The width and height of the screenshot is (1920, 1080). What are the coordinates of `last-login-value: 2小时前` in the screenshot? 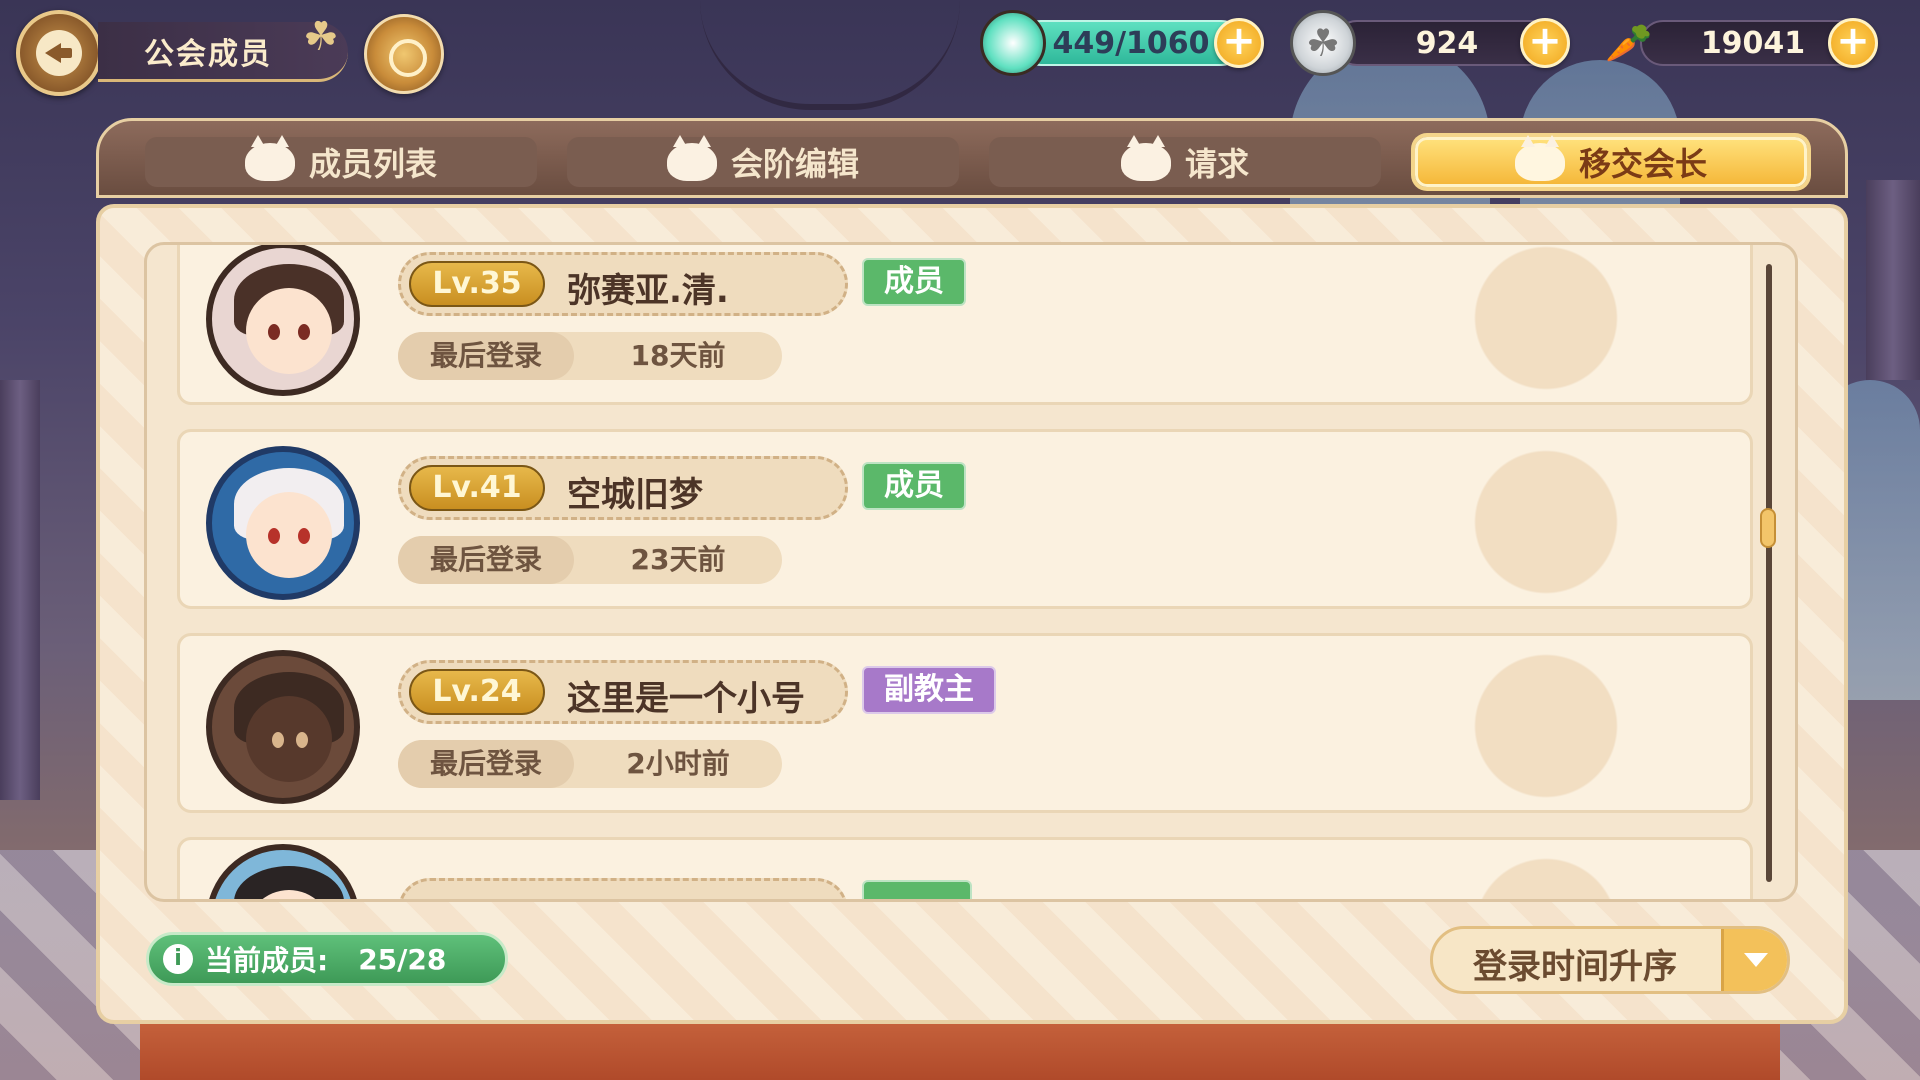 It's located at (678, 763).